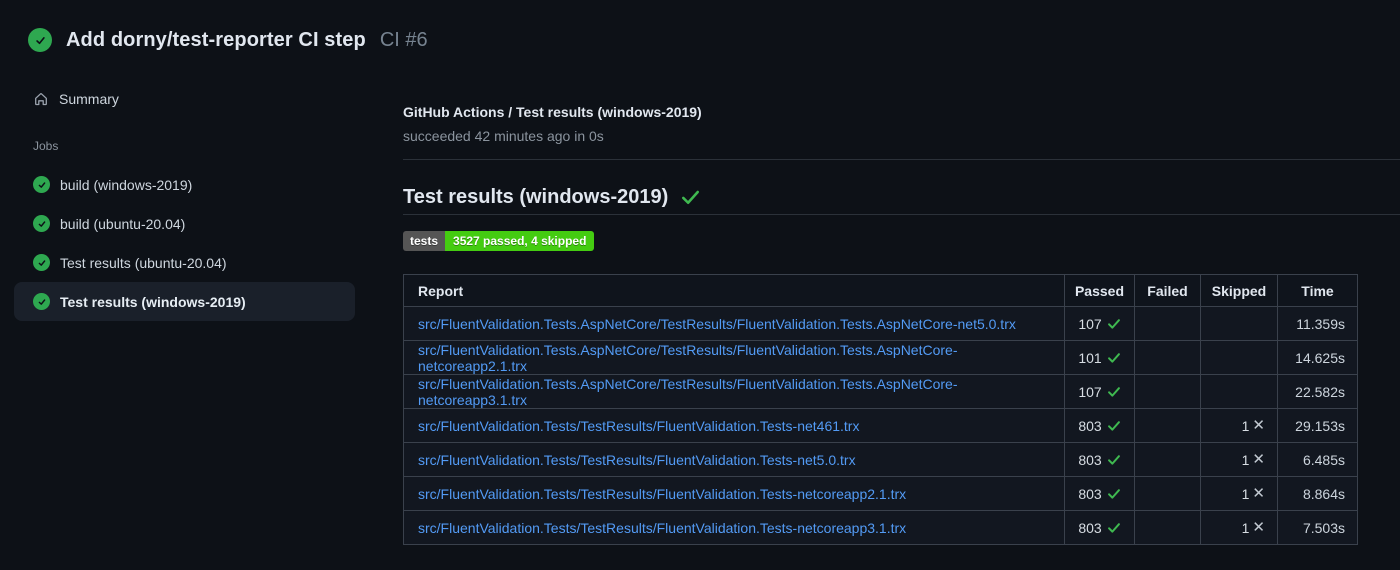 This screenshot has width=1400, height=570. Describe the element at coordinates (184, 301) in the screenshot. I see `sidebar-job-item-4: Test results (windows-2019)` at that location.